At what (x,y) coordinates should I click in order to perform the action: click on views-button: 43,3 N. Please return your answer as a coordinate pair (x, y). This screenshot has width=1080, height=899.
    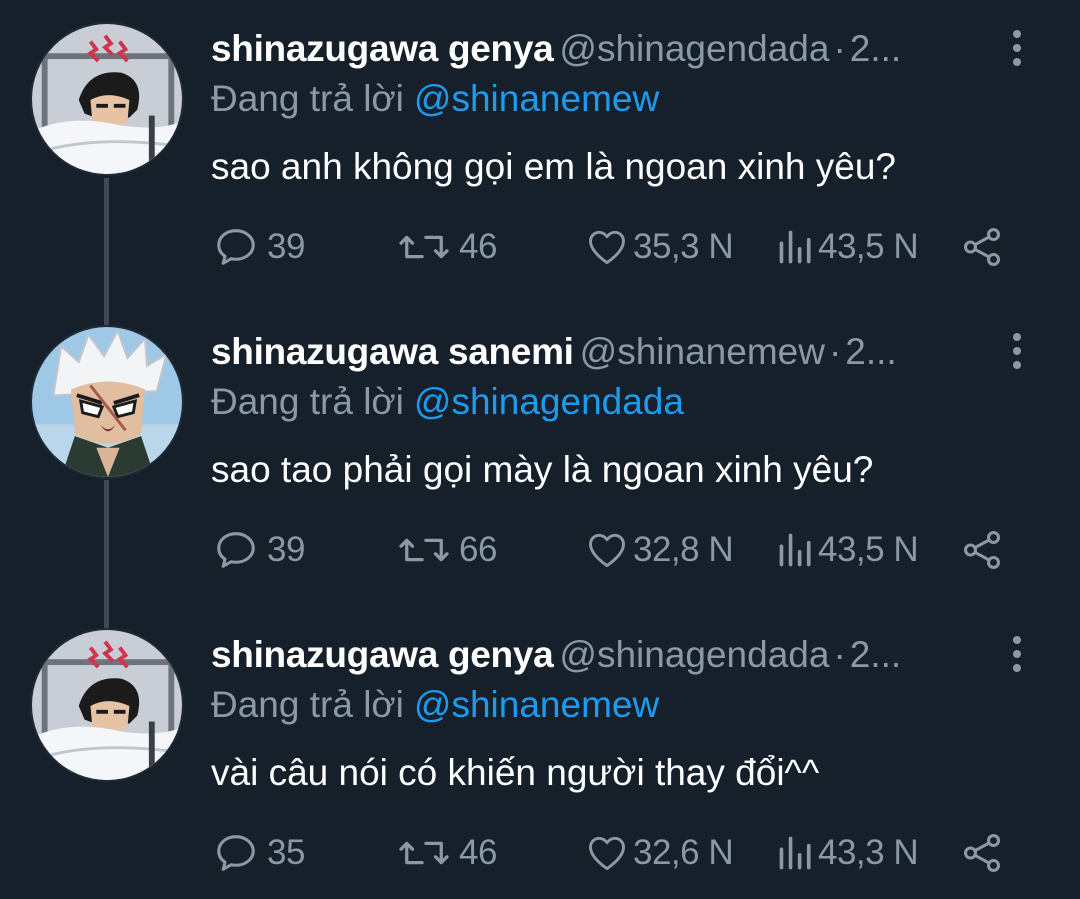
    Looking at the image, I should click on (847, 853).